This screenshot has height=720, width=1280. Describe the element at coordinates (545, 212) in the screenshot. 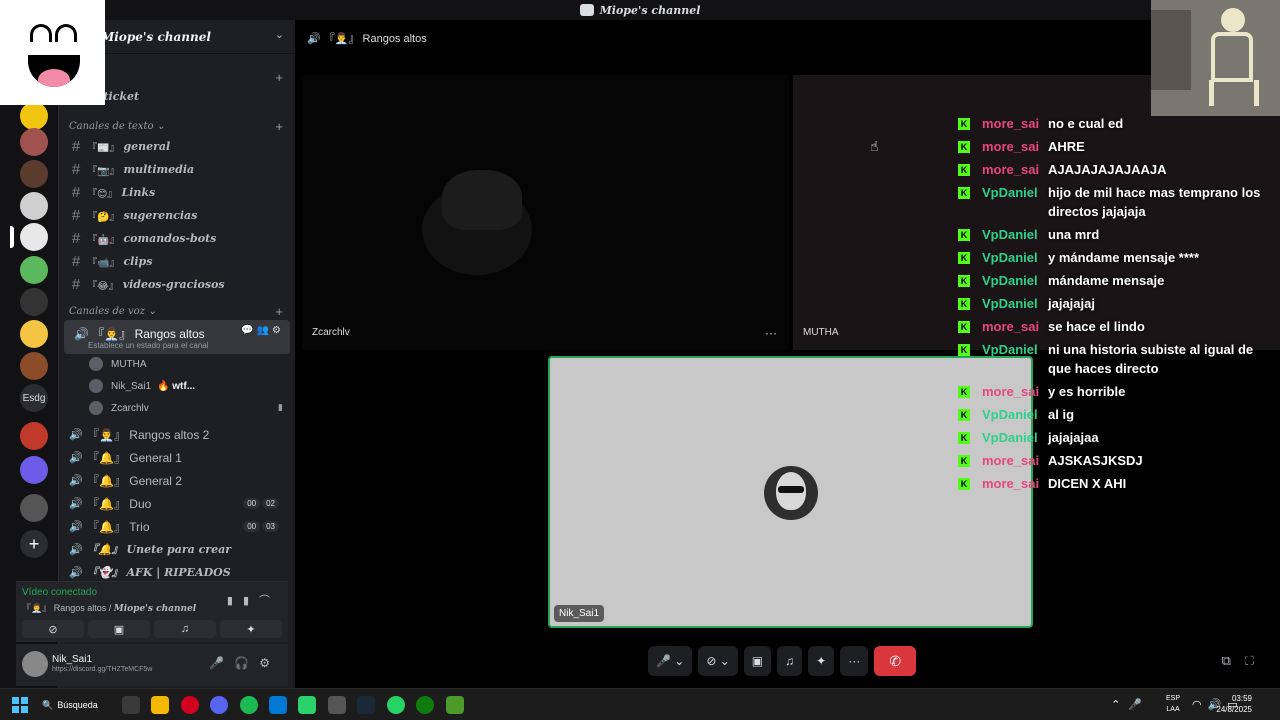

I see `video-tile-zcarchlv: Zcarchlv ···` at that location.